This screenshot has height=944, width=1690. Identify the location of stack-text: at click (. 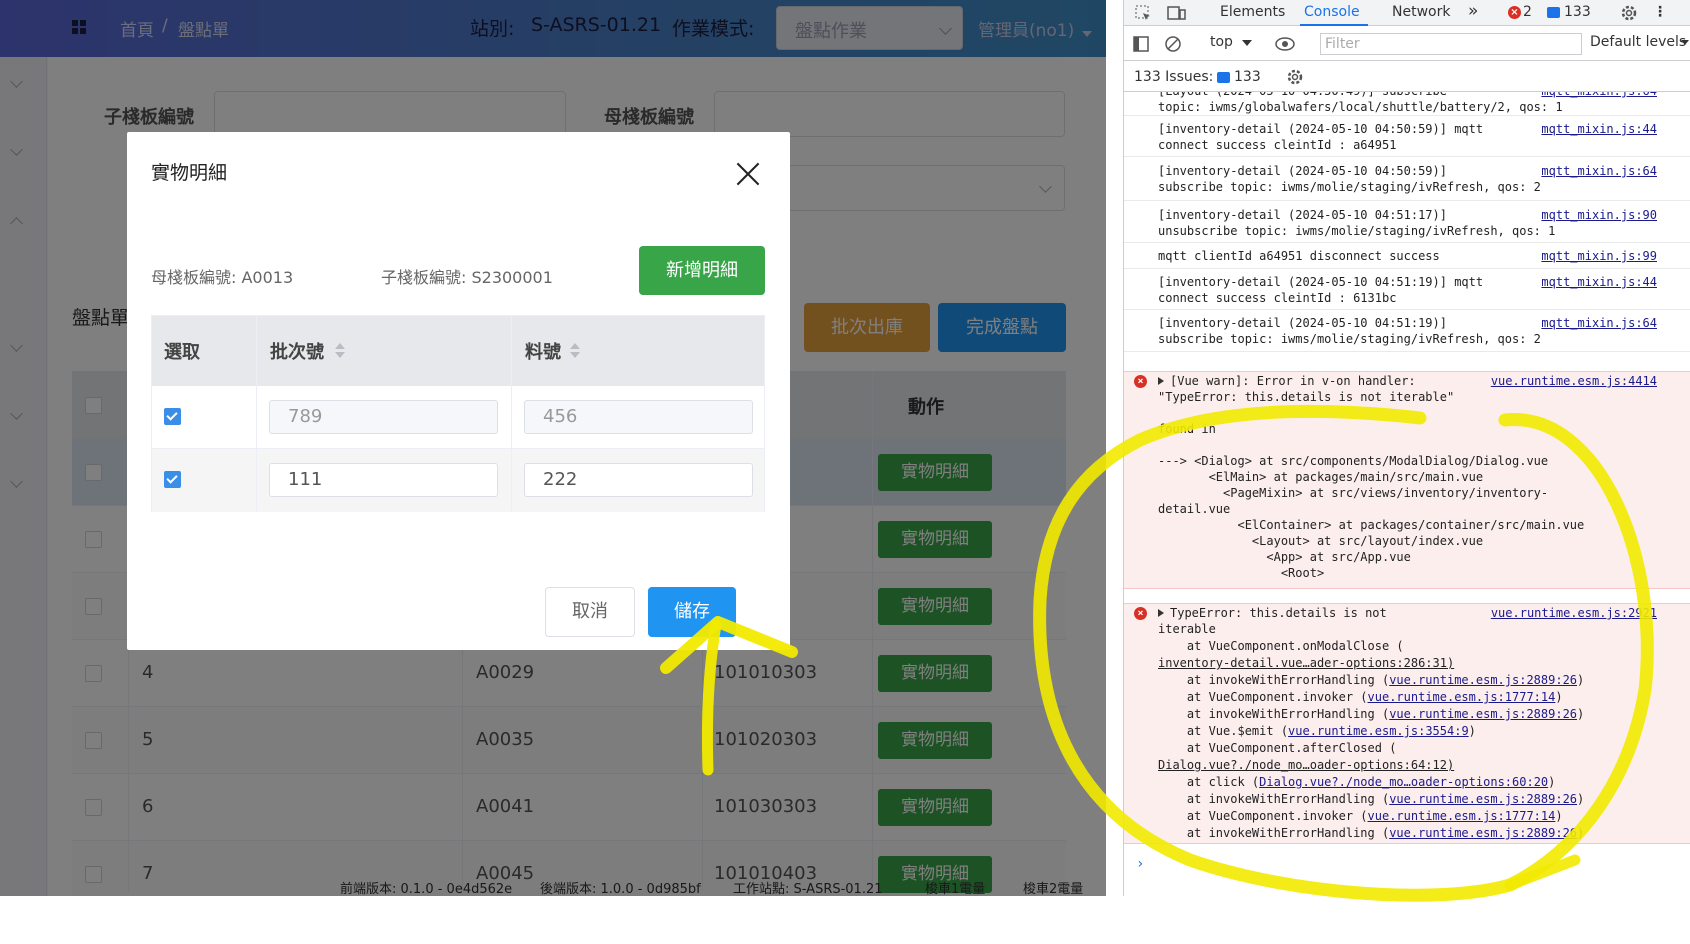
(1209, 782).